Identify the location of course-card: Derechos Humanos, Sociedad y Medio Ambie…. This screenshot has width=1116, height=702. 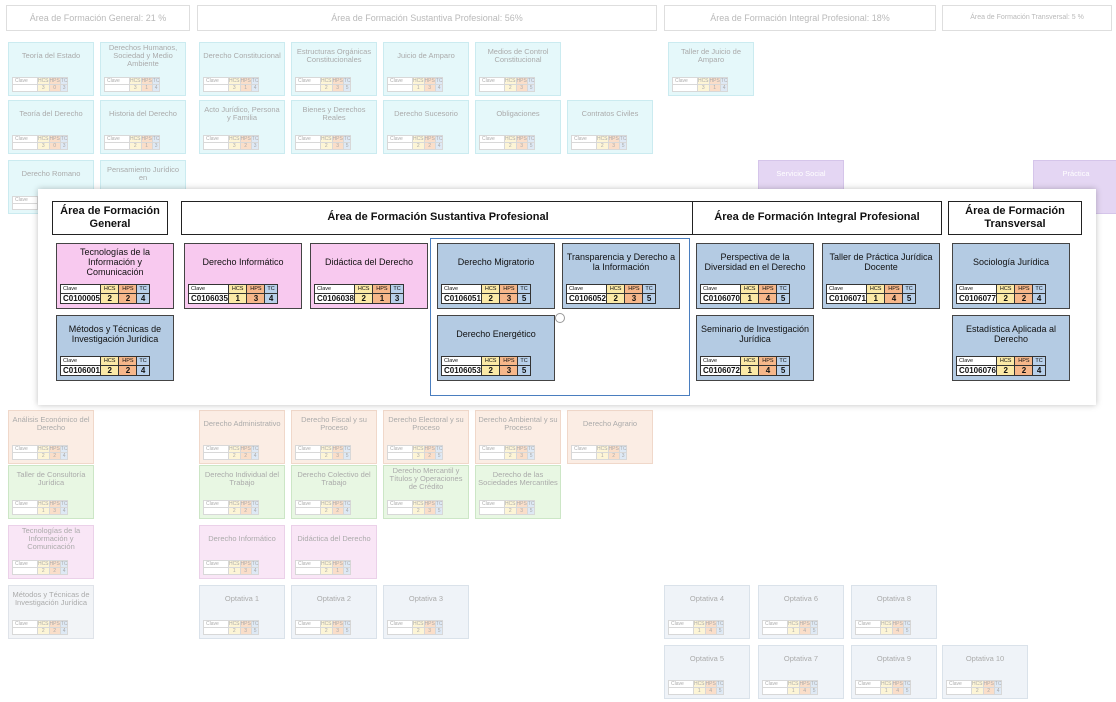
(143, 69).